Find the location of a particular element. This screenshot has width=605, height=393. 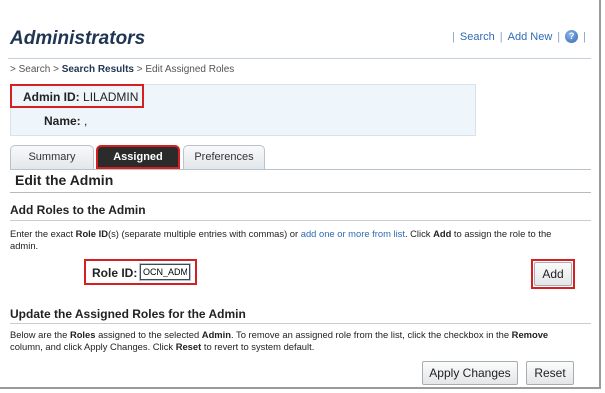

admin-name-value: , is located at coordinates (86, 121).